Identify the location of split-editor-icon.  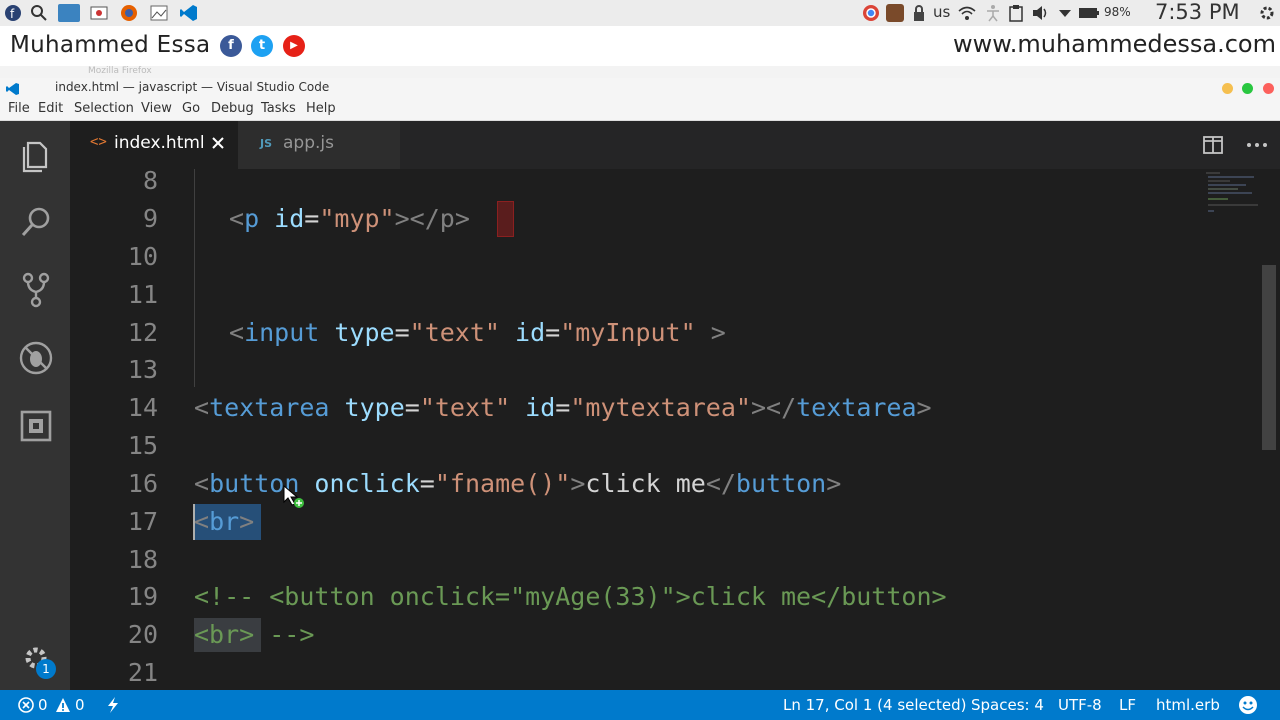
(1213, 147).